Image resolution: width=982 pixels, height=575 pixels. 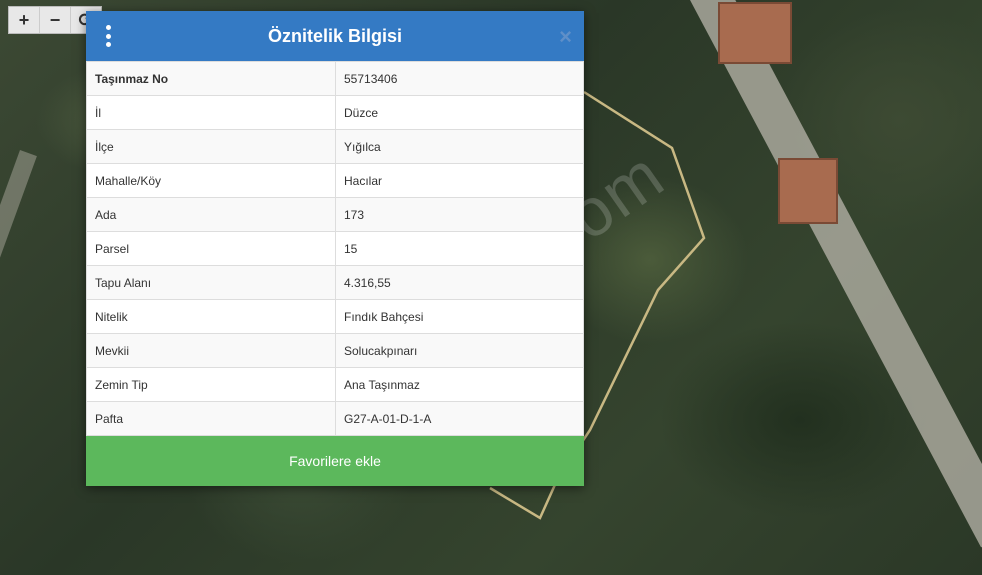 I want to click on attribute-key: Tapu Alanı, so click(x=211, y=282).